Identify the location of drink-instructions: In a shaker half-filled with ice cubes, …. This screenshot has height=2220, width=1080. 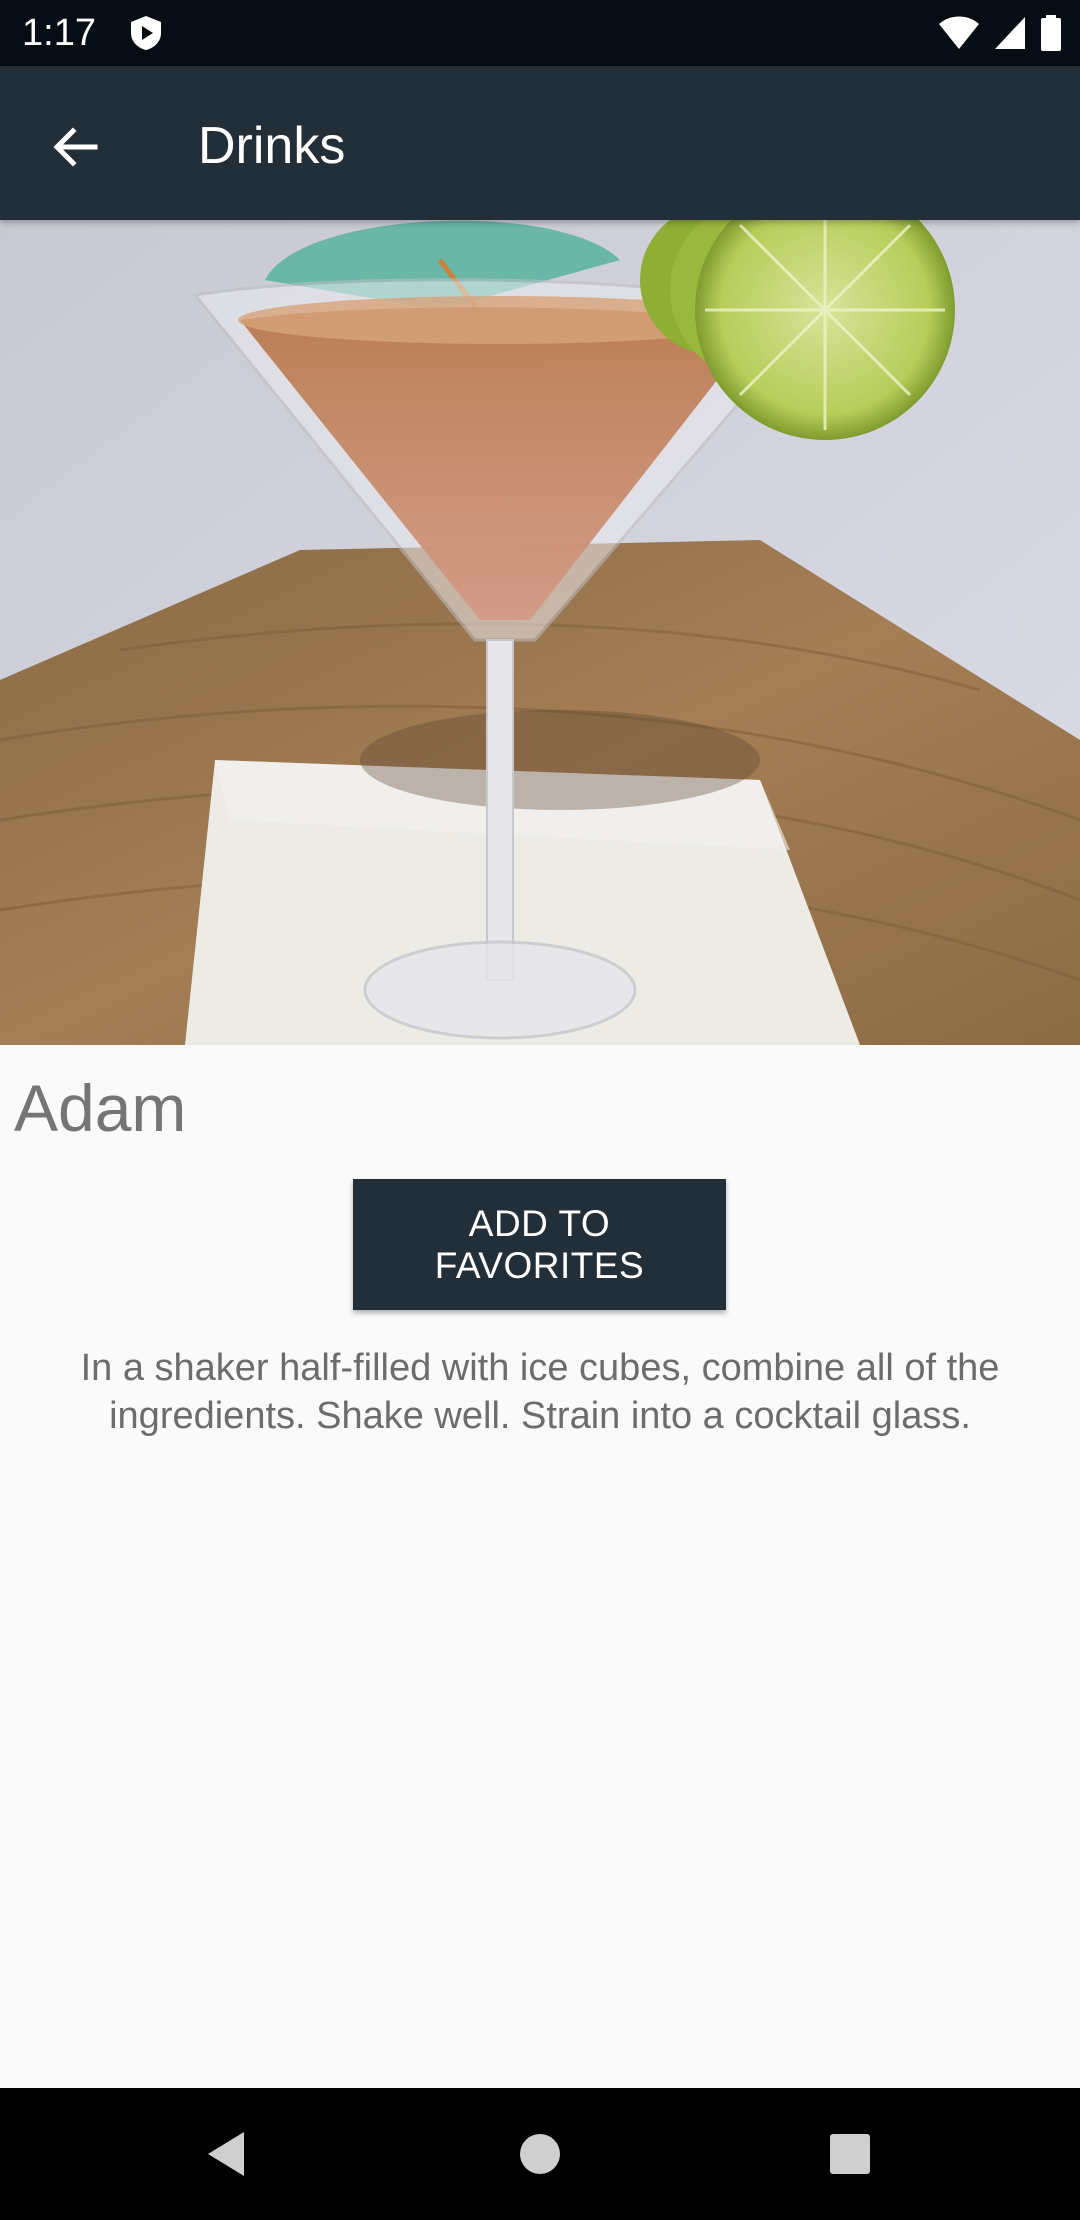
(540, 1392).